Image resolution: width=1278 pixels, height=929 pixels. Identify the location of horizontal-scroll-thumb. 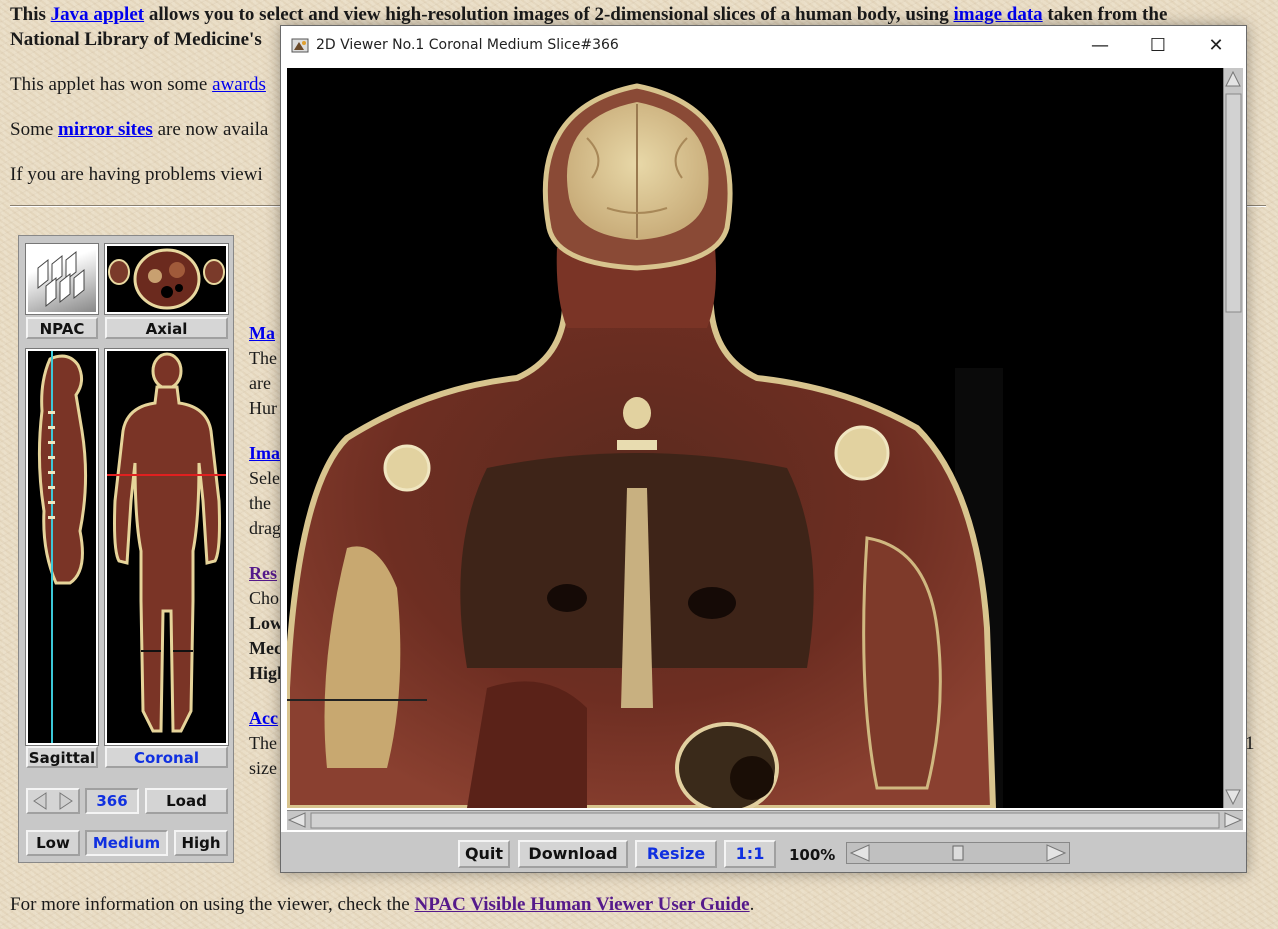
(765, 820).